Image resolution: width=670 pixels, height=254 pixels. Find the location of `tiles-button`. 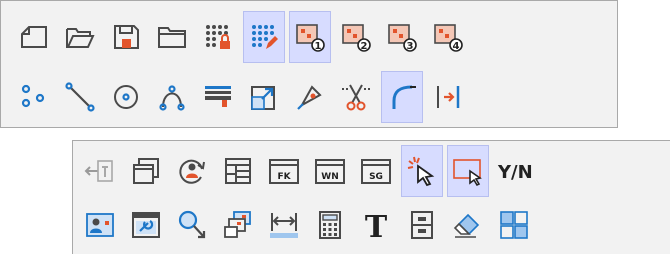

tiles-button is located at coordinates (514, 225).